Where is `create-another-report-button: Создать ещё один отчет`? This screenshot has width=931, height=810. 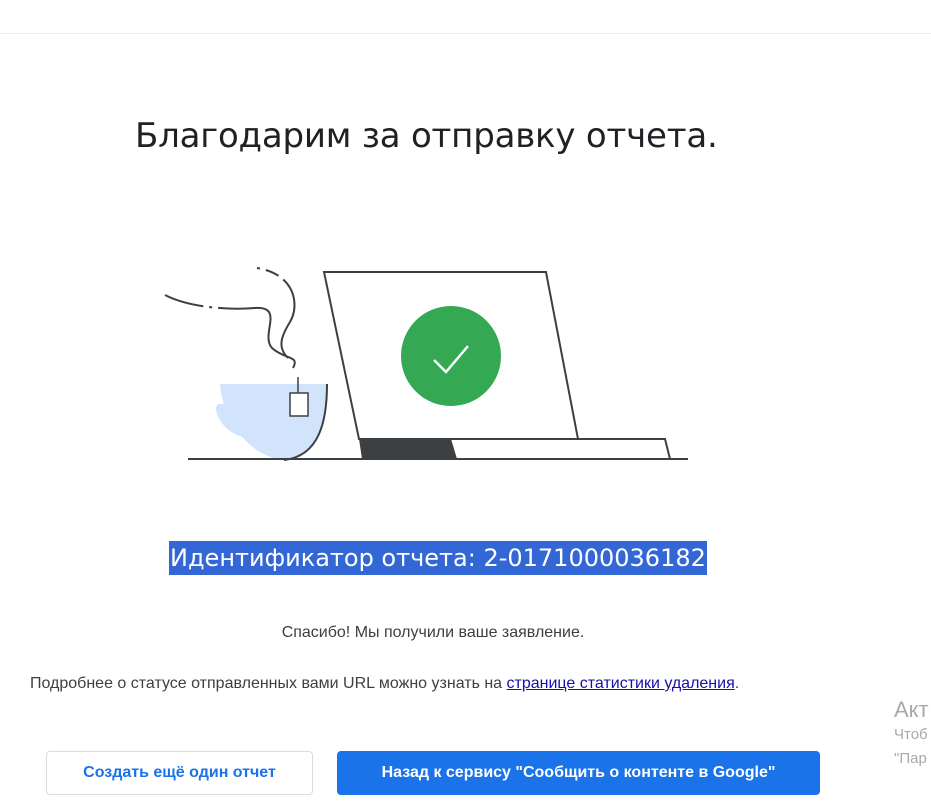 create-another-report-button: Создать ещё один отчет is located at coordinates (179, 773).